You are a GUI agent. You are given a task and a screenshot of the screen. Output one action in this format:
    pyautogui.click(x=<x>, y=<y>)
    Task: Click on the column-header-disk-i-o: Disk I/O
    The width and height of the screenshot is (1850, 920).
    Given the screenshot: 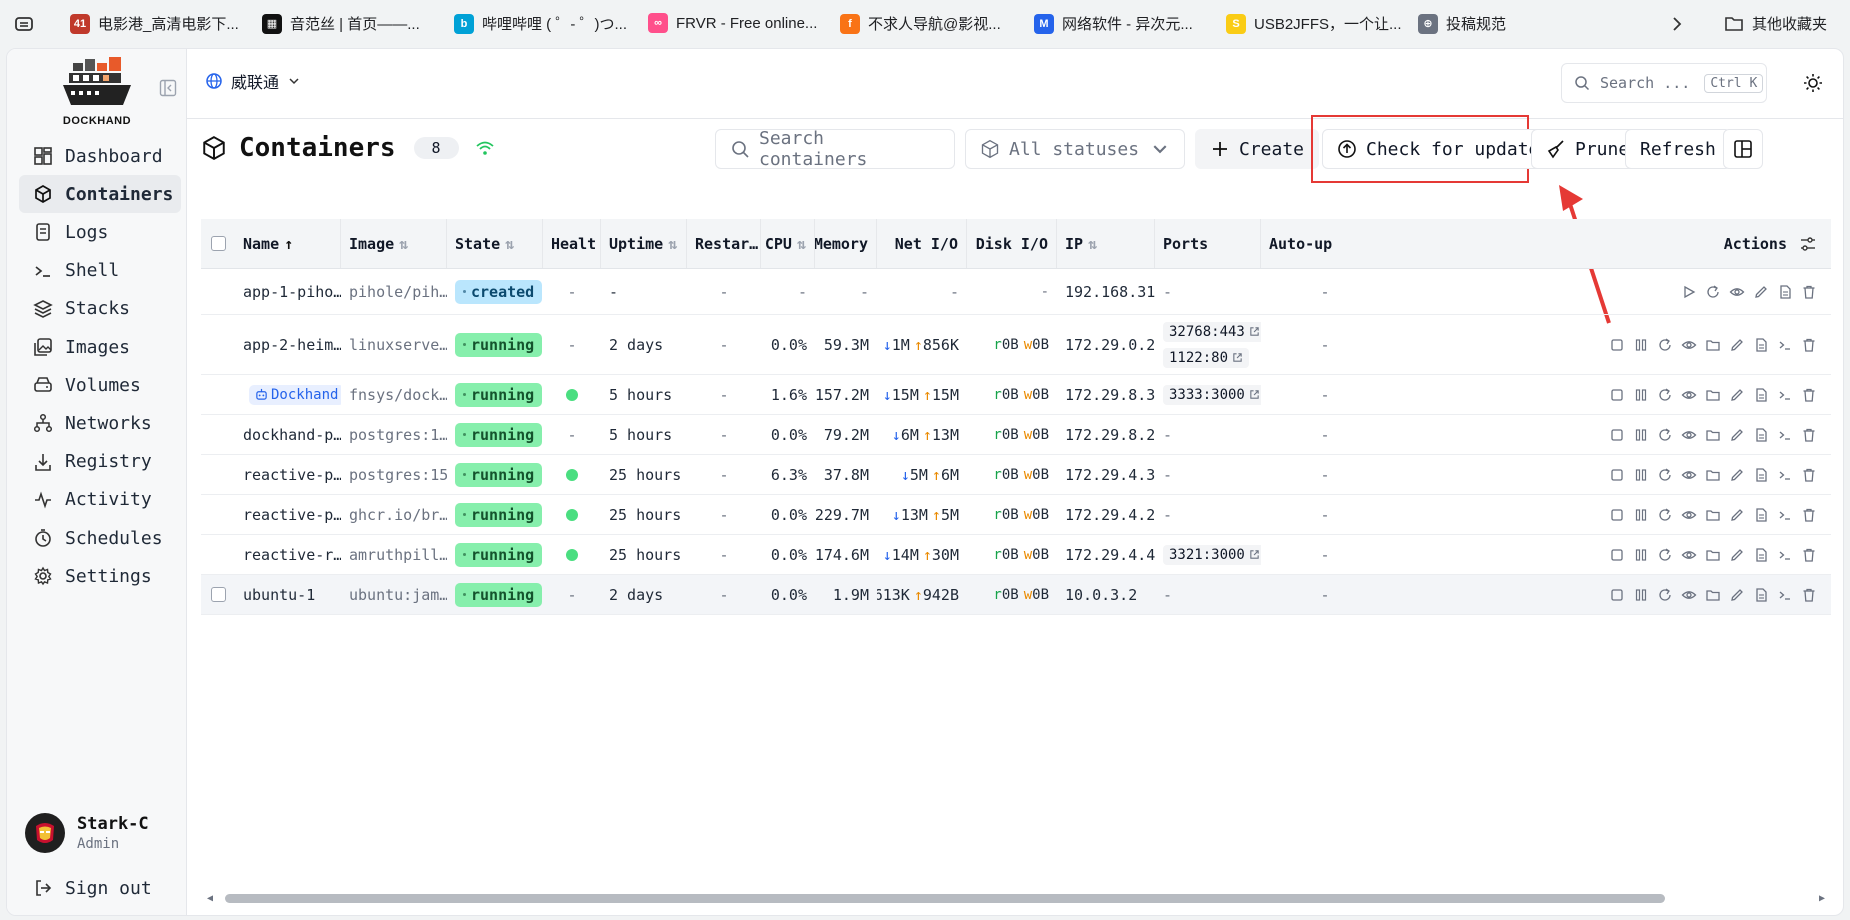 What is the action you would take?
    pyautogui.click(x=1012, y=243)
    